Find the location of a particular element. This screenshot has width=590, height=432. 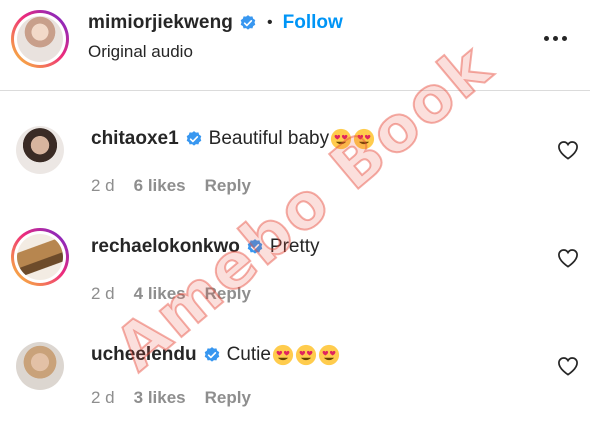

poster-avatar is located at coordinates (40, 39).